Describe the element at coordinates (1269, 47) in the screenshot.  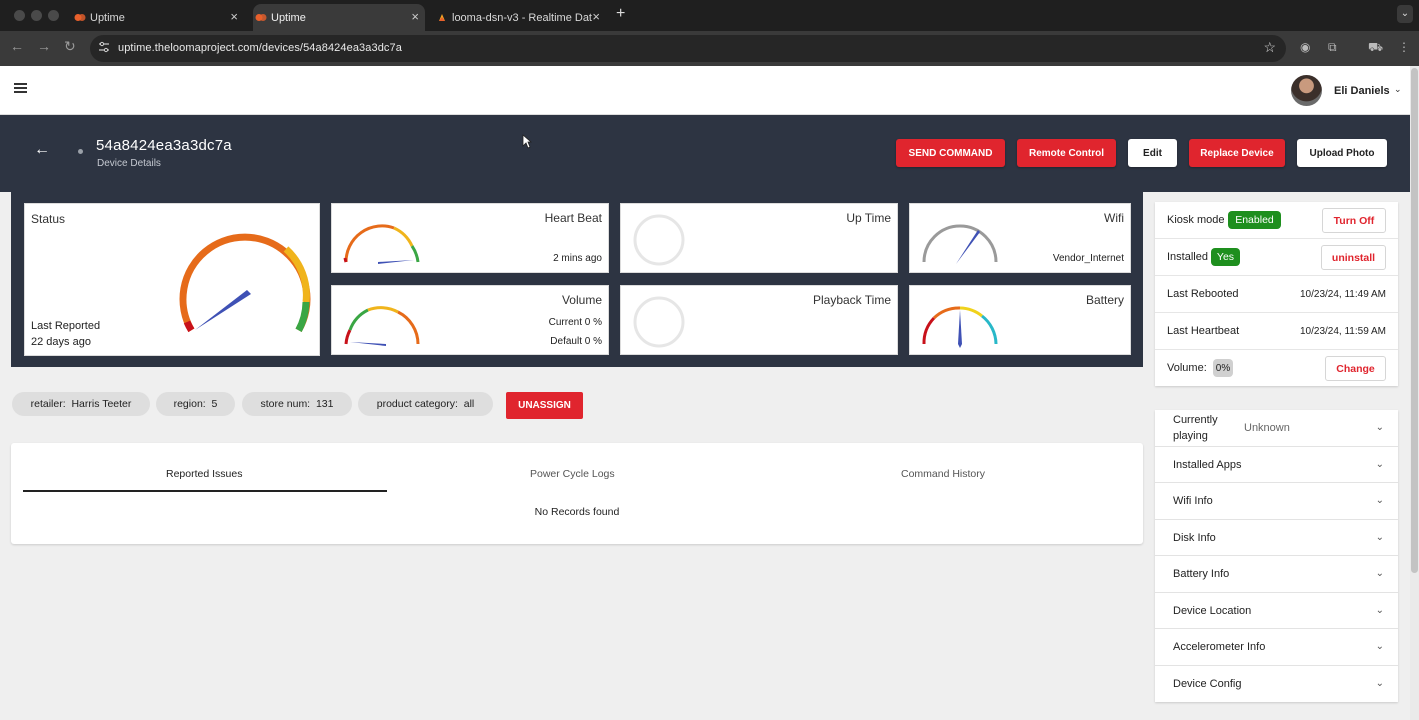
I see `bookmark-star-icon: ☆` at that location.